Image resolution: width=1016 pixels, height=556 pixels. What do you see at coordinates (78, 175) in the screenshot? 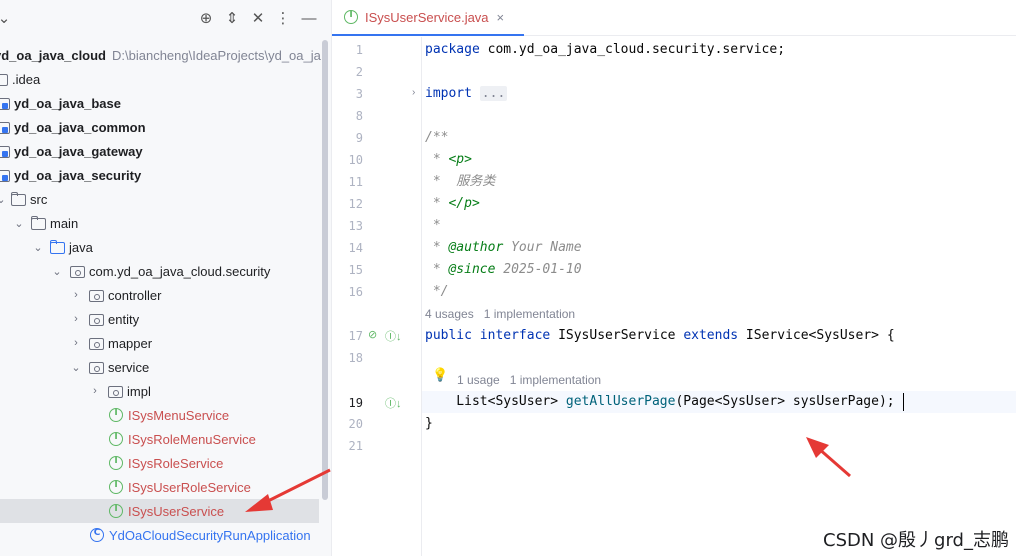
I see `tree-item-label: yd_oa_java_security` at bounding box center [78, 175].